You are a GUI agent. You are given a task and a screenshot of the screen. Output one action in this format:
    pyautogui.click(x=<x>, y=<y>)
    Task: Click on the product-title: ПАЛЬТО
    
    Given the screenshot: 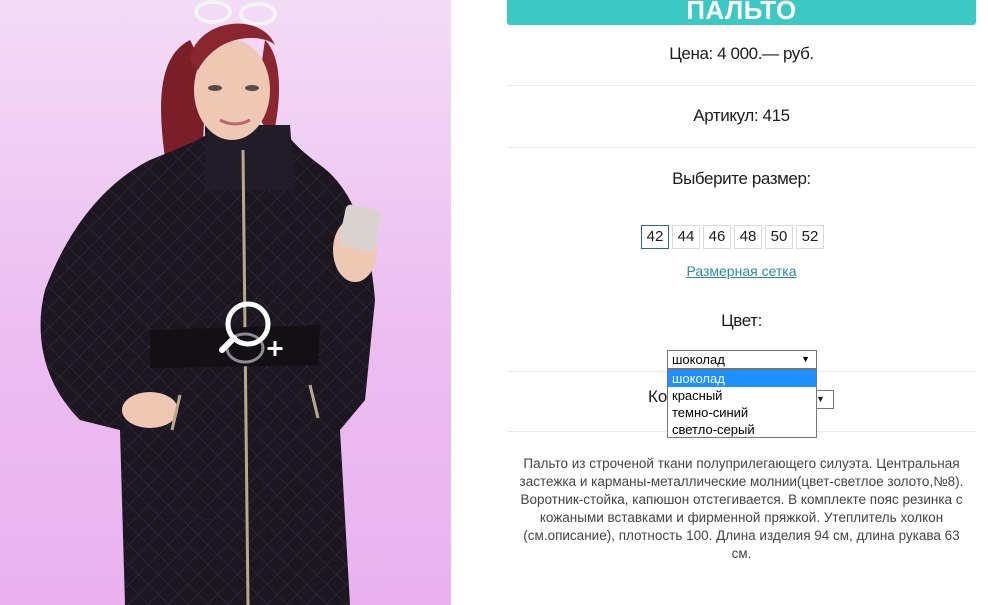 What is the action you would take?
    pyautogui.click(x=741, y=12)
    